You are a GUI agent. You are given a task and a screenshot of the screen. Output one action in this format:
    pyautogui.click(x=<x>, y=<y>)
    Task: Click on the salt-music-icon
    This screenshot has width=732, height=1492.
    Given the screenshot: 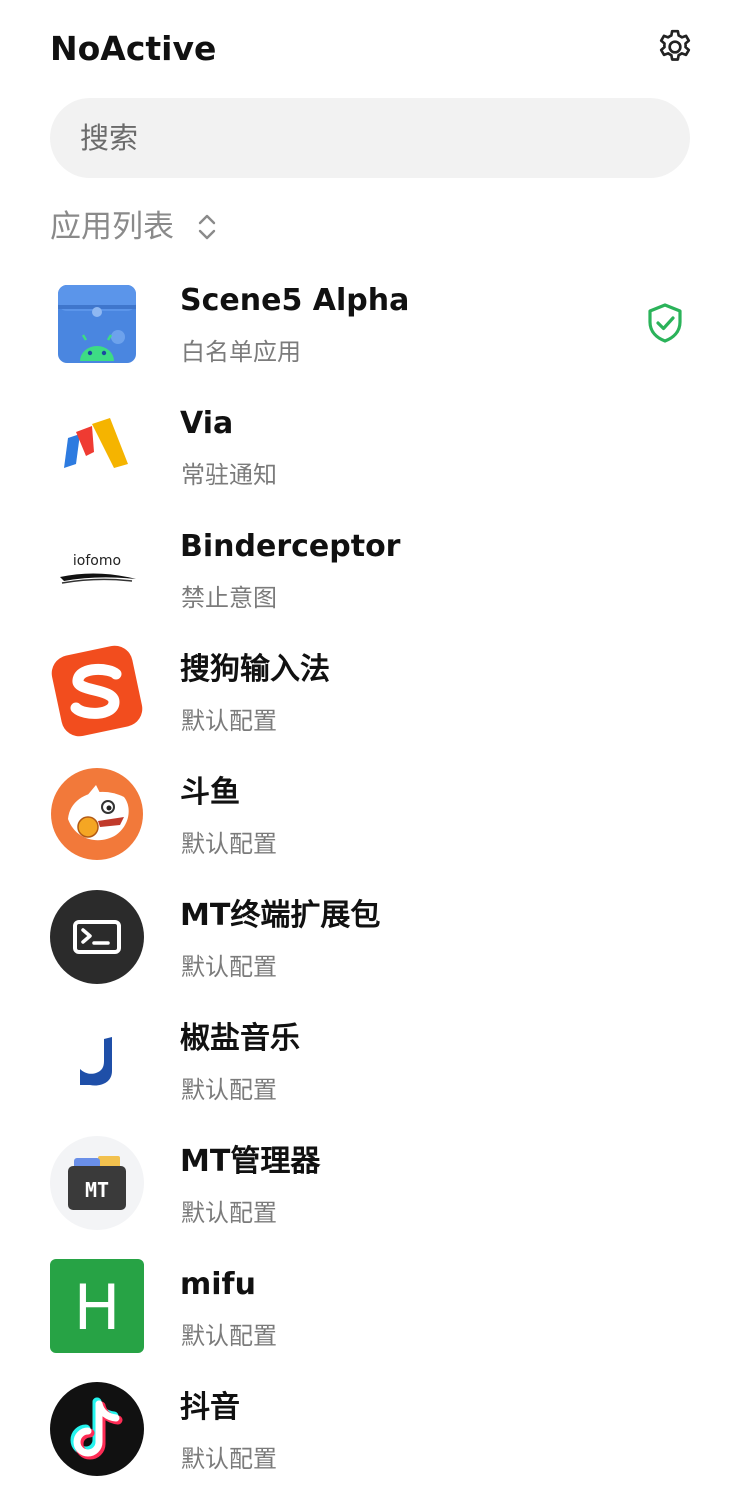 What is the action you would take?
    pyautogui.click(x=96, y=1061)
    